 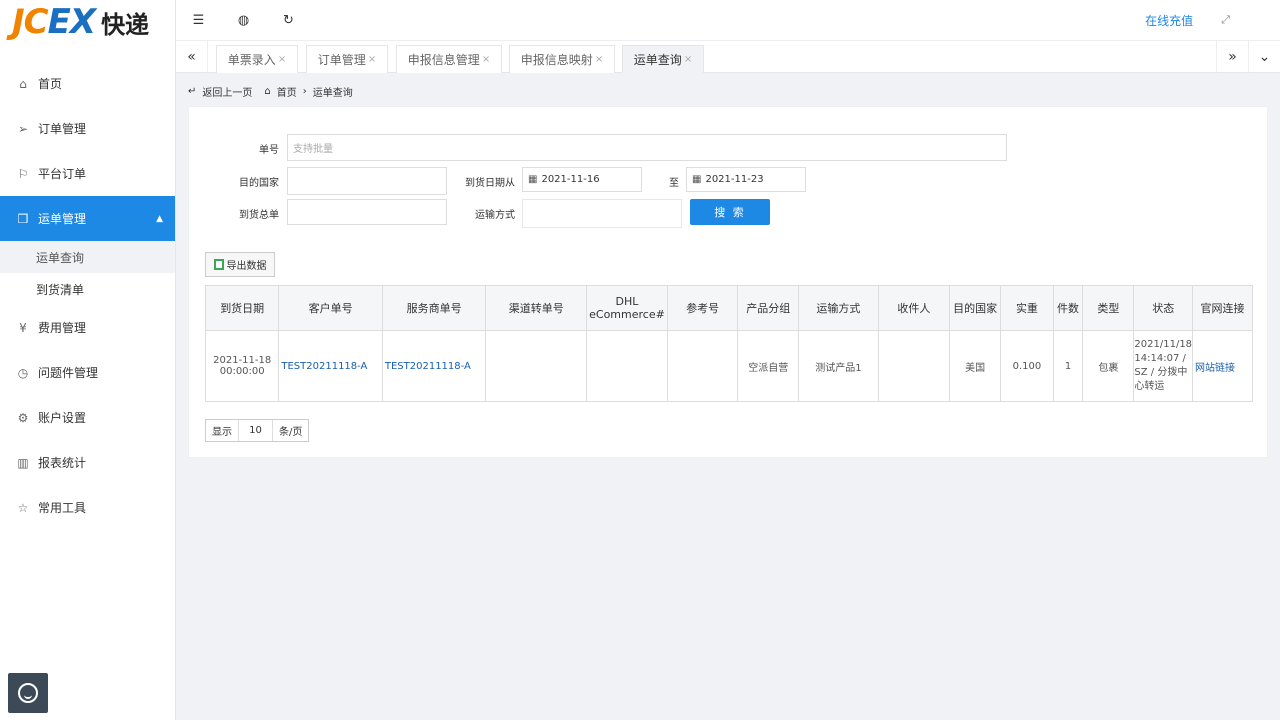 What do you see at coordinates (159, 218) in the screenshot?
I see `caret-up-icon: ▲` at bounding box center [159, 218].